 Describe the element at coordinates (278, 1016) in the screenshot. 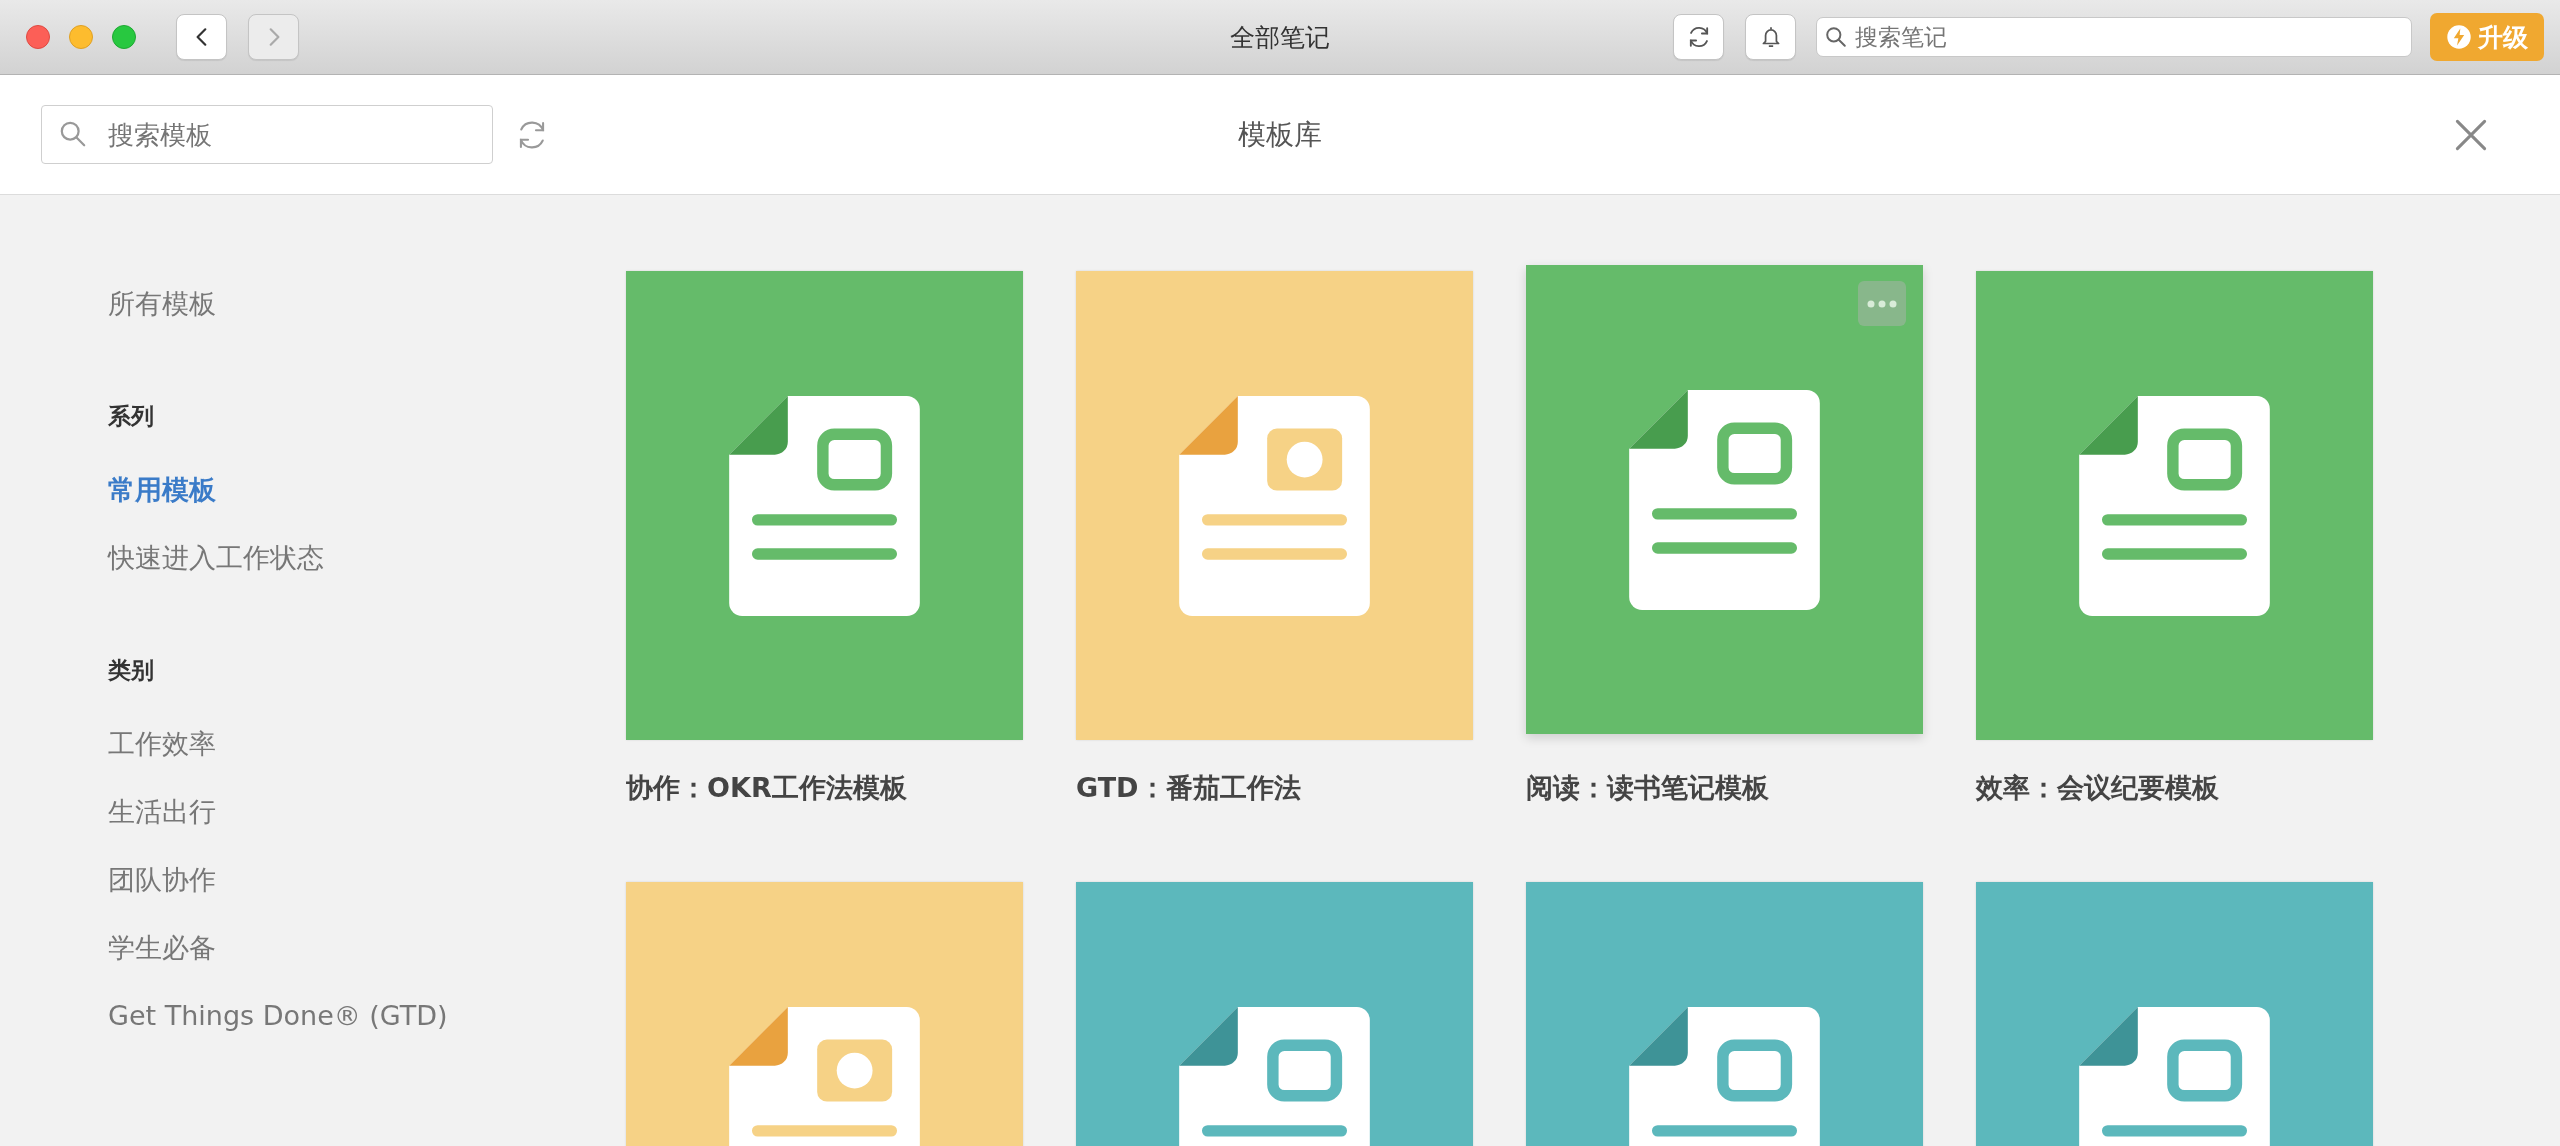

I see `sidebar-item: Get Things Done® (GTD)` at that location.